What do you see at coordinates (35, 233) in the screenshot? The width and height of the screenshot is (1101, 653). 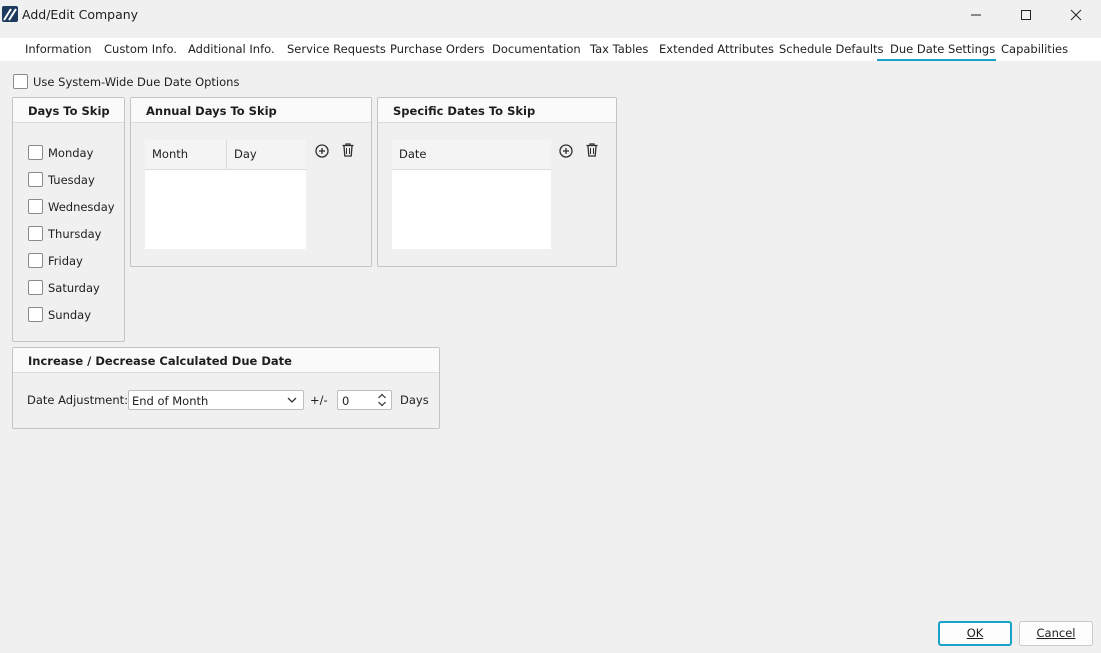 I see `thursday-checkbox` at bounding box center [35, 233].